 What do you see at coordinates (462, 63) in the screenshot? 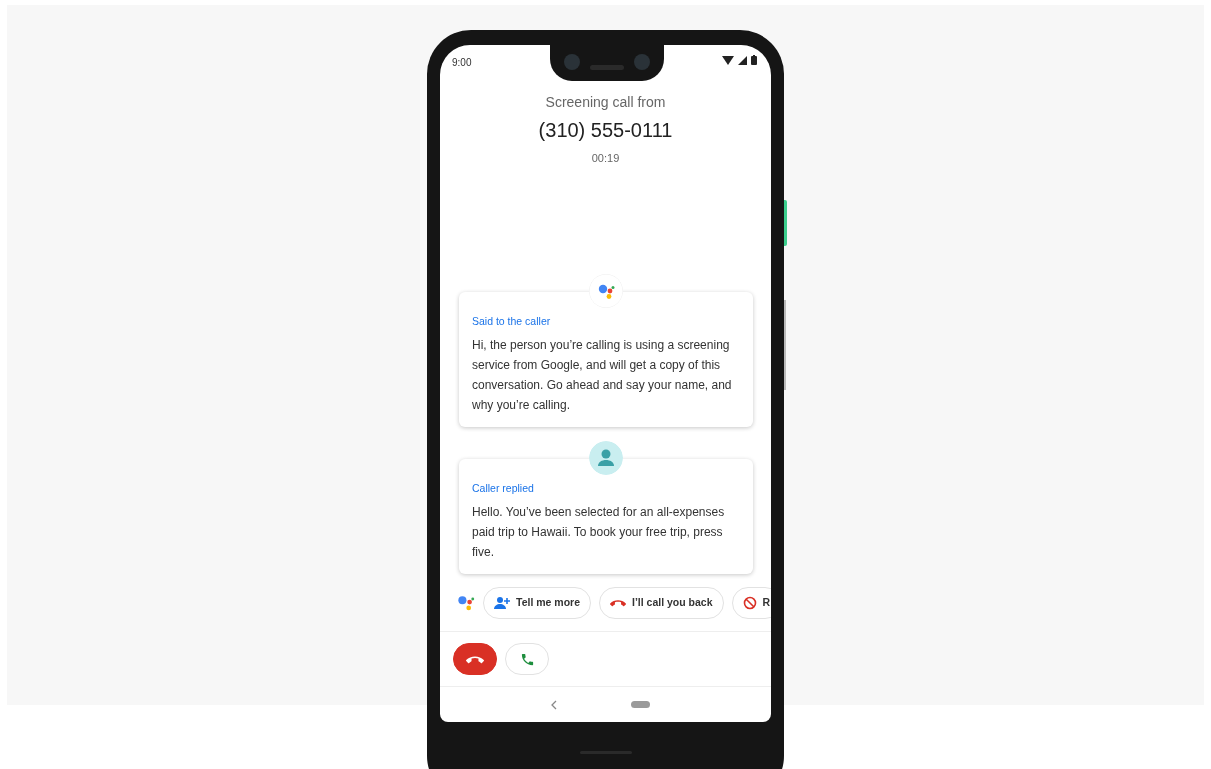
I see `status-time: 9:00` at bounding box center [462, 63].